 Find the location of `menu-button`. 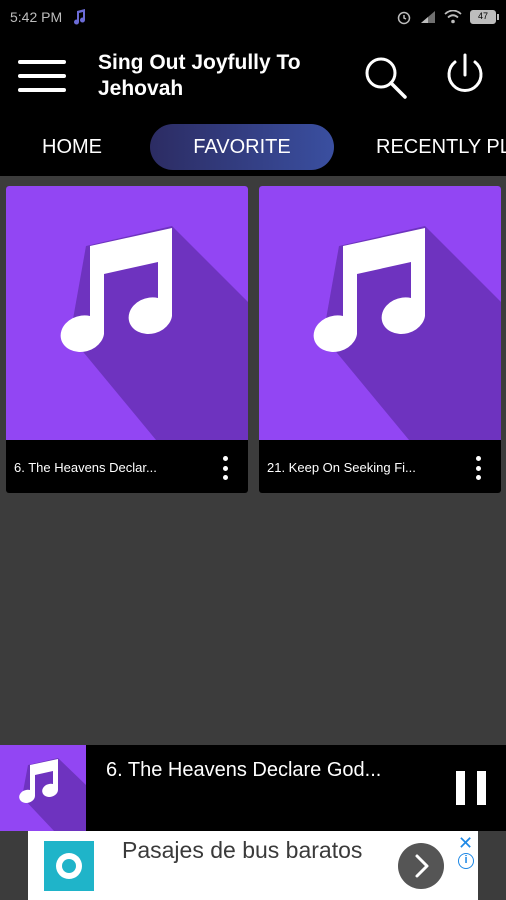

menu-button is located at coordinates (42, 76).